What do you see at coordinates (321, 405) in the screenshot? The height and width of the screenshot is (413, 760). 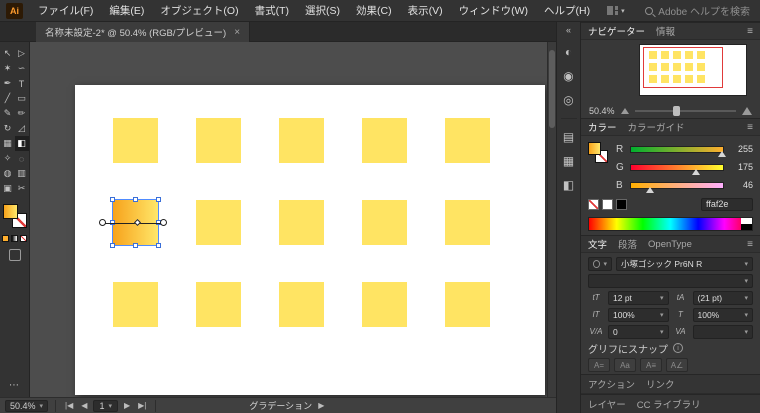 I see `status-expand-icon` at bounding box center [321, 405].